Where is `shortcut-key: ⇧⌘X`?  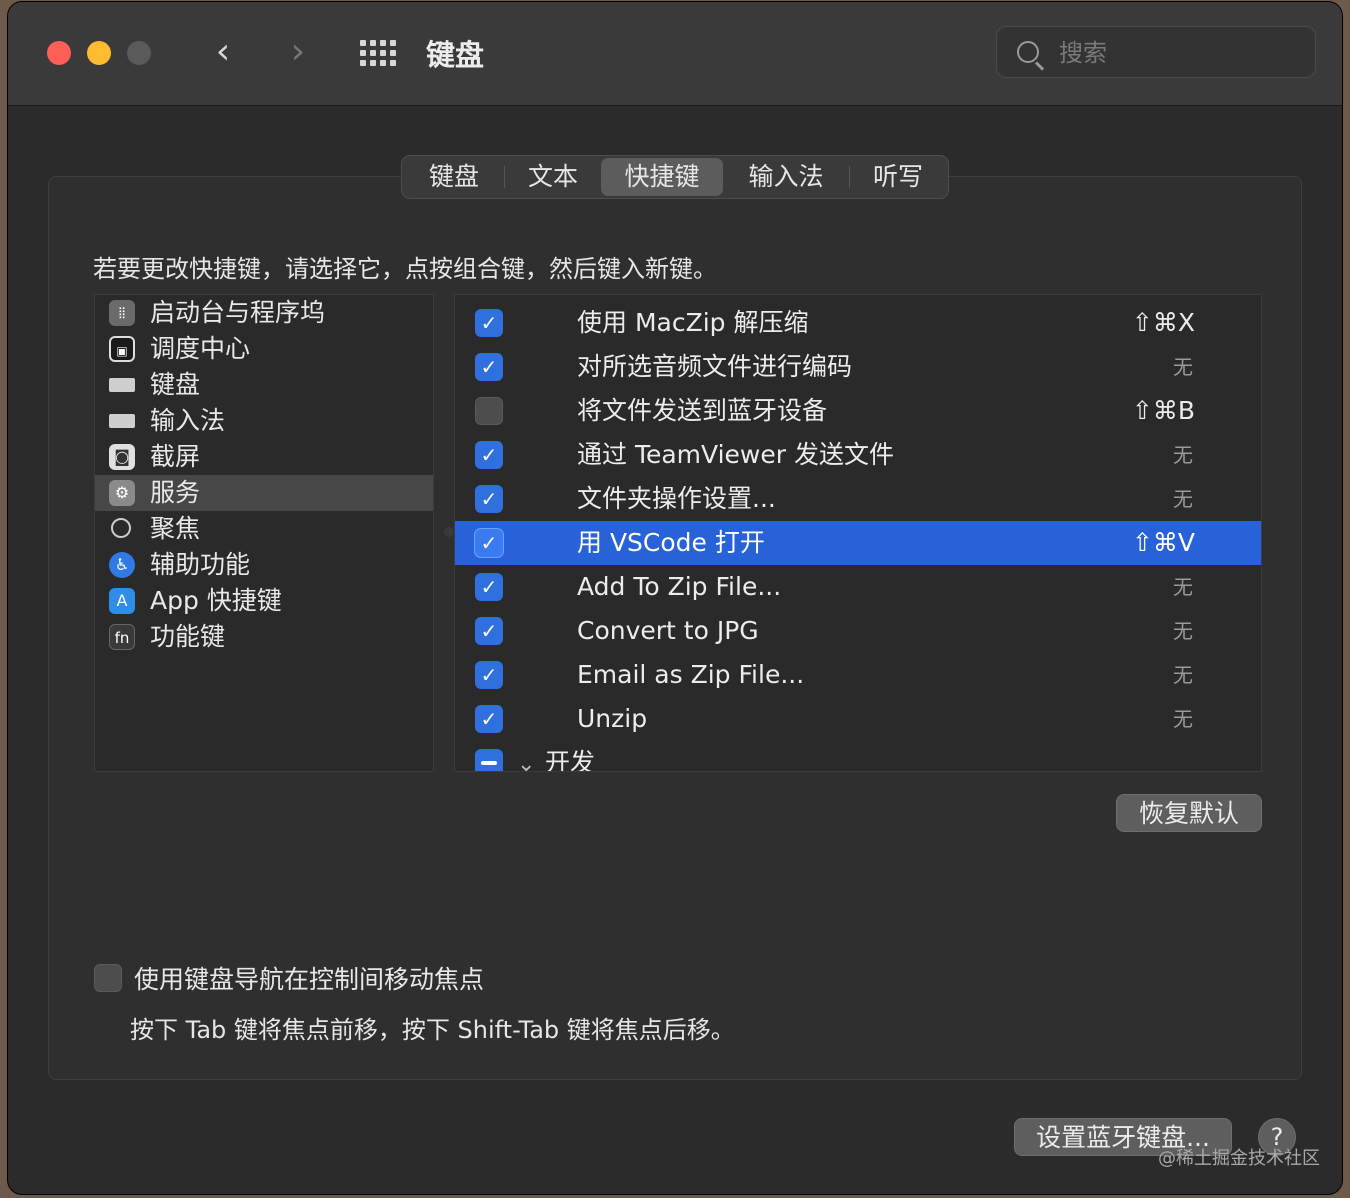
shortcut-key: ⇧⌘X is located at coordinates (1163, 323).